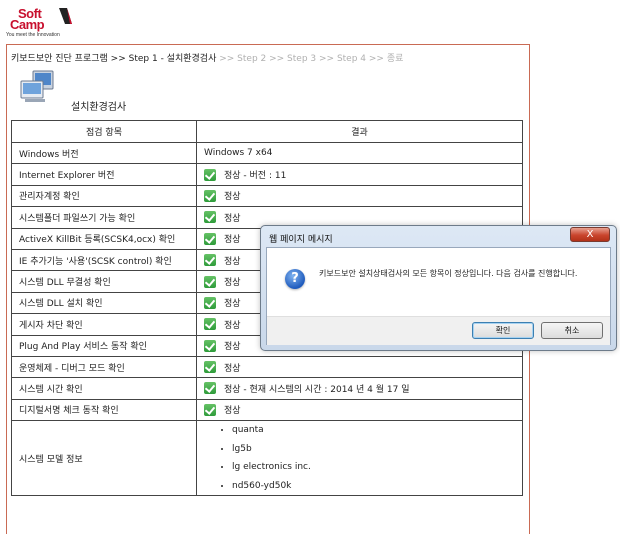  I want to click on check-result-cell: Windows 7 x64, so click(359, 153).